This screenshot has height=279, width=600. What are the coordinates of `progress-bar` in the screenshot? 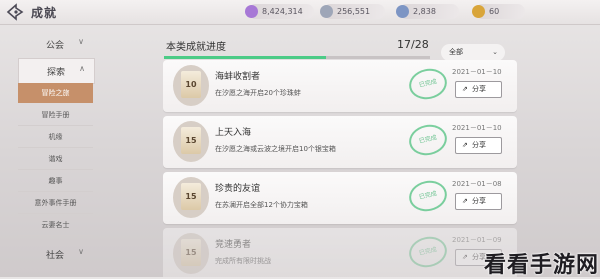 It's located at (297, 57).